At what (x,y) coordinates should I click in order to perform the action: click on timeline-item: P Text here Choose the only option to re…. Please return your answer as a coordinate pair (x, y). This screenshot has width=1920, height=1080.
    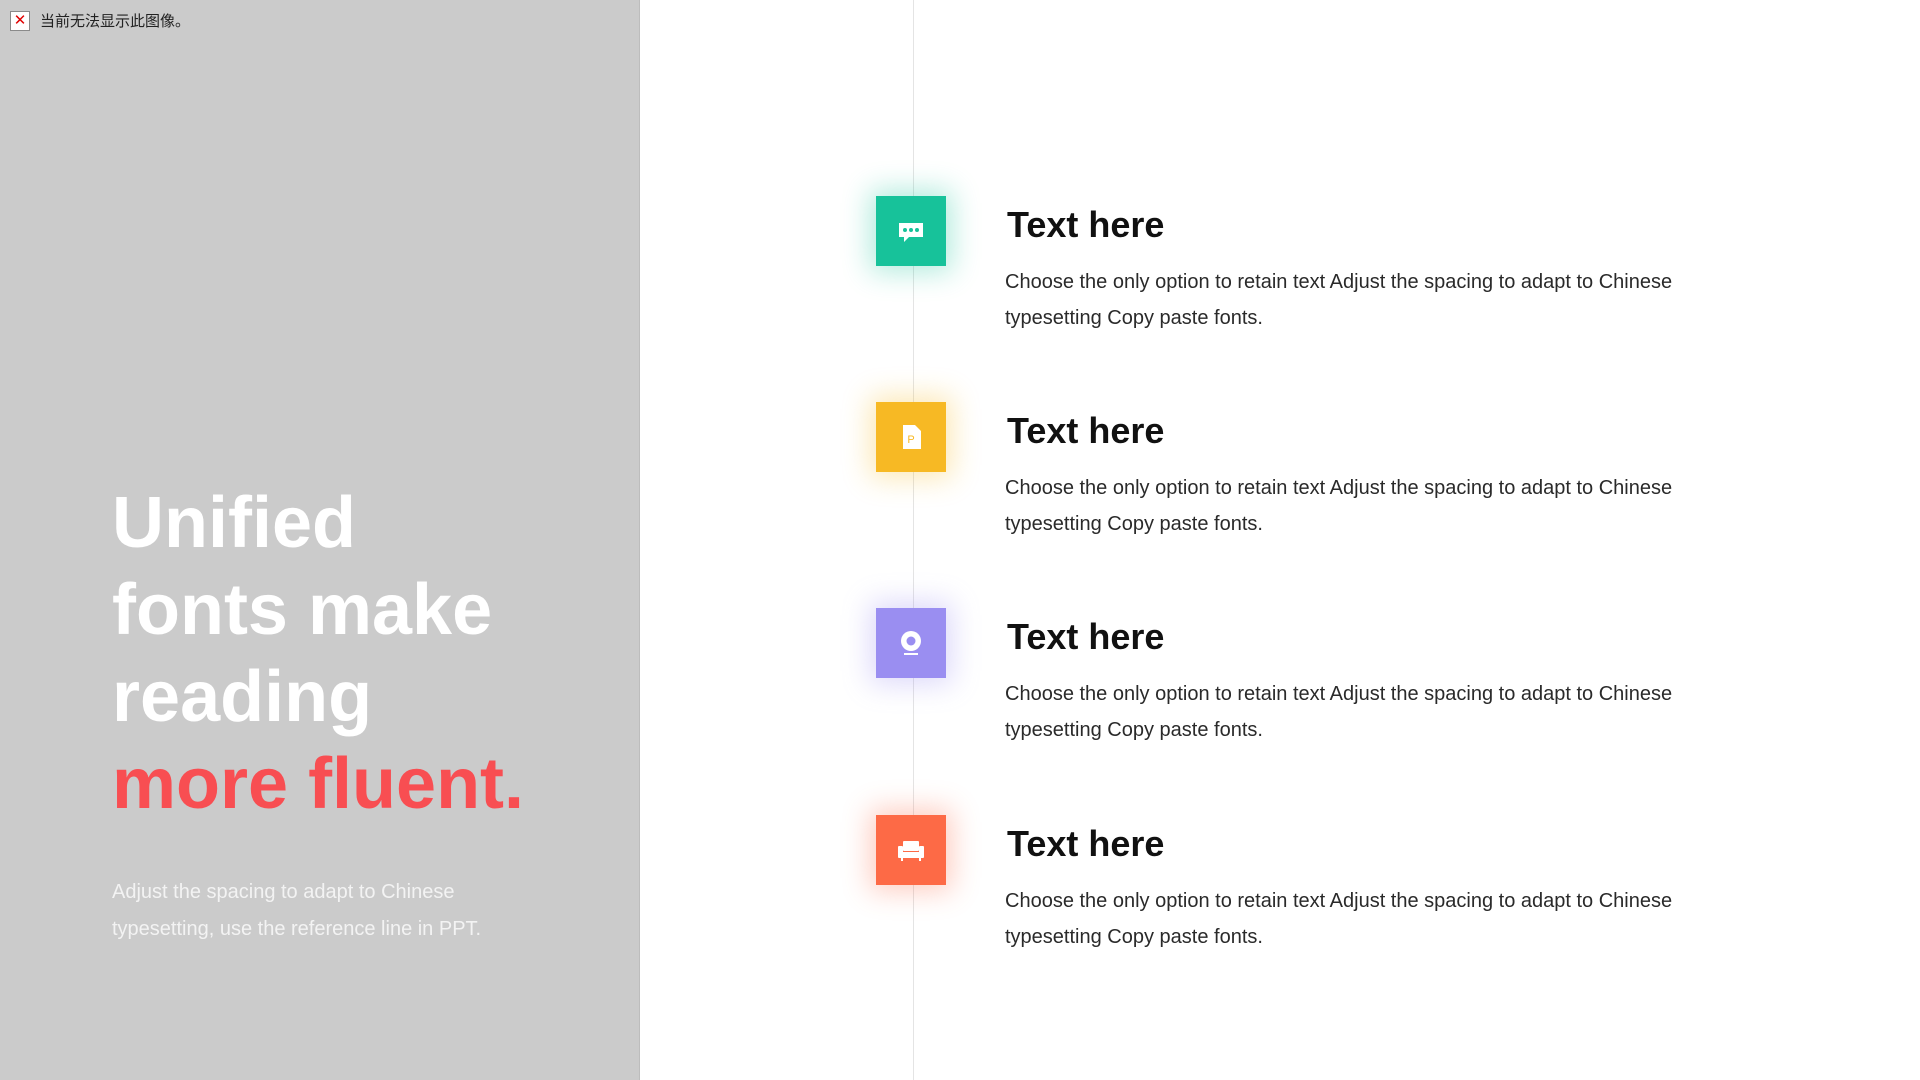
    Looking at the image, I should click on (1326, 492).